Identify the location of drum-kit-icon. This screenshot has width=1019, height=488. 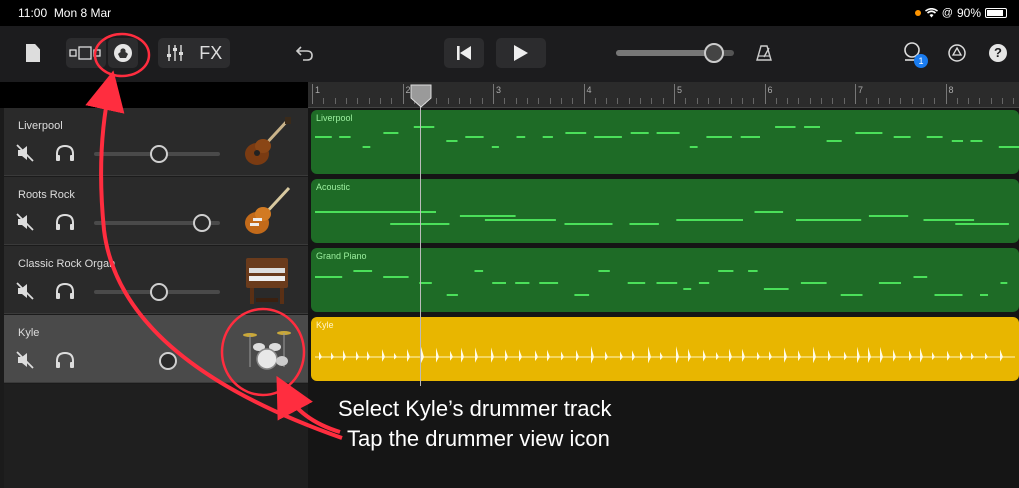
(267, 349).